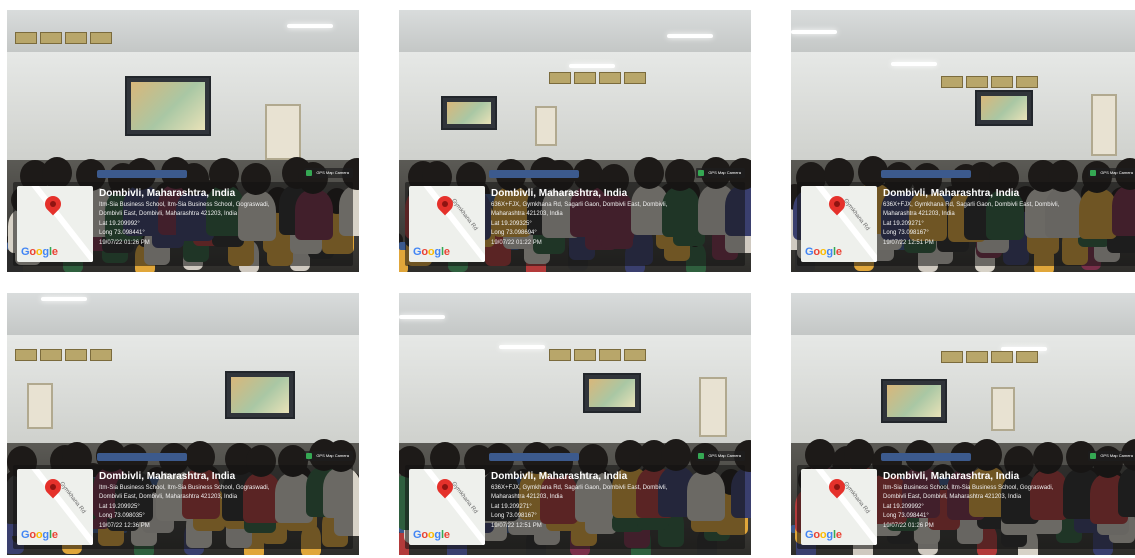 This screenshot has height=558, width=1135. What do you see at coordinates (119, 507) in the screenshot?
I see `latitude: Lat 19.209925°` at bounding box center [119, 507].